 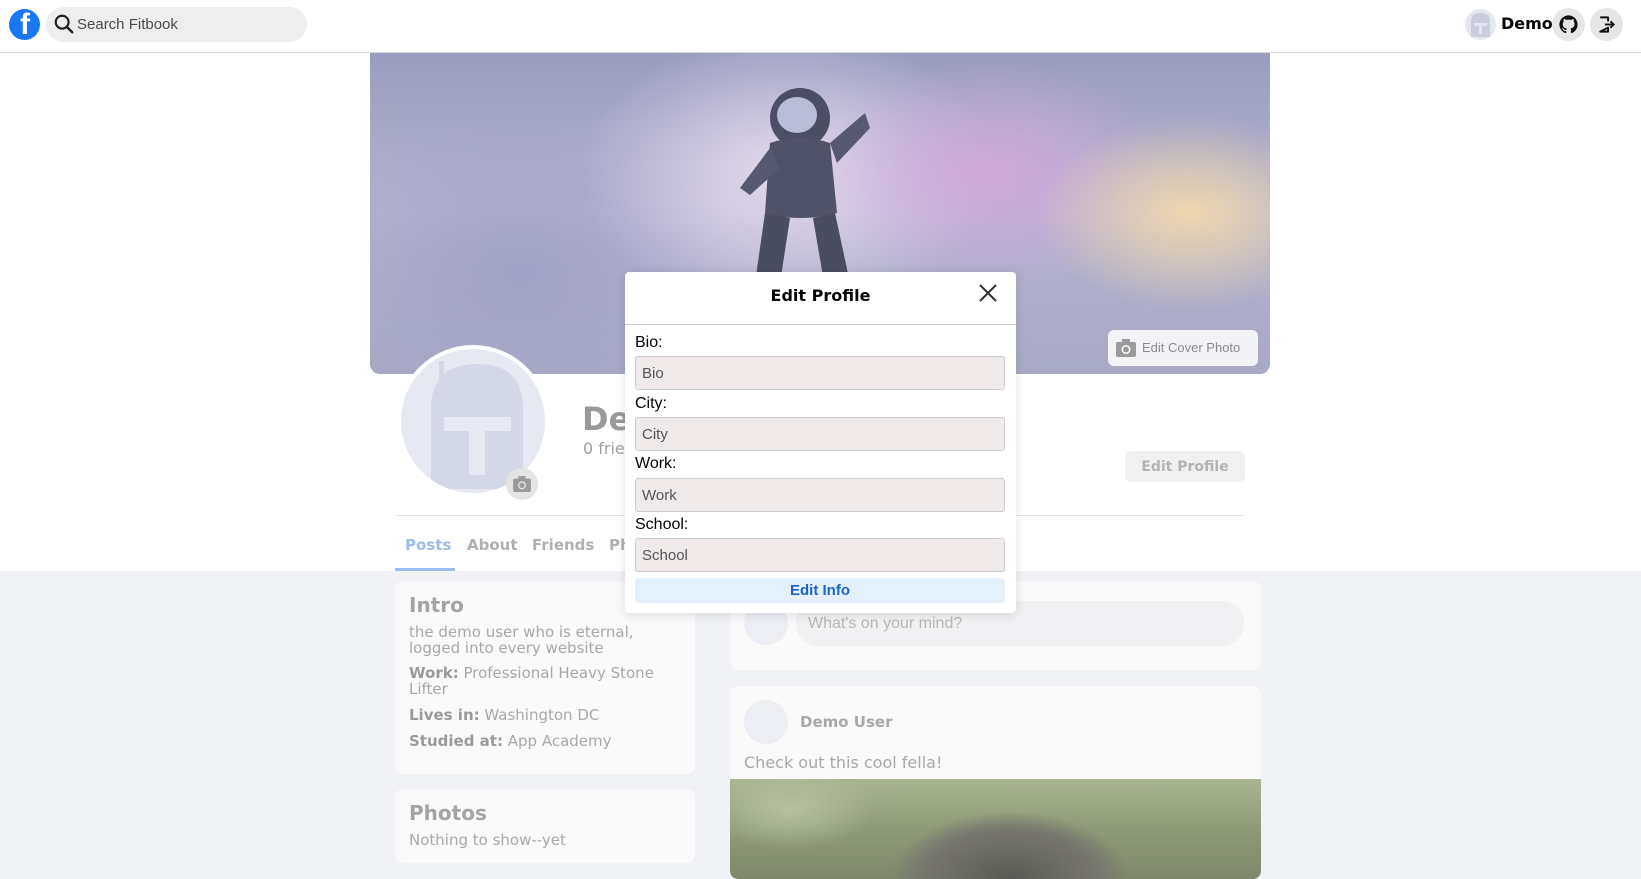 I want to click on edit-info-button: Edit Info, so click(x=820, y=590).